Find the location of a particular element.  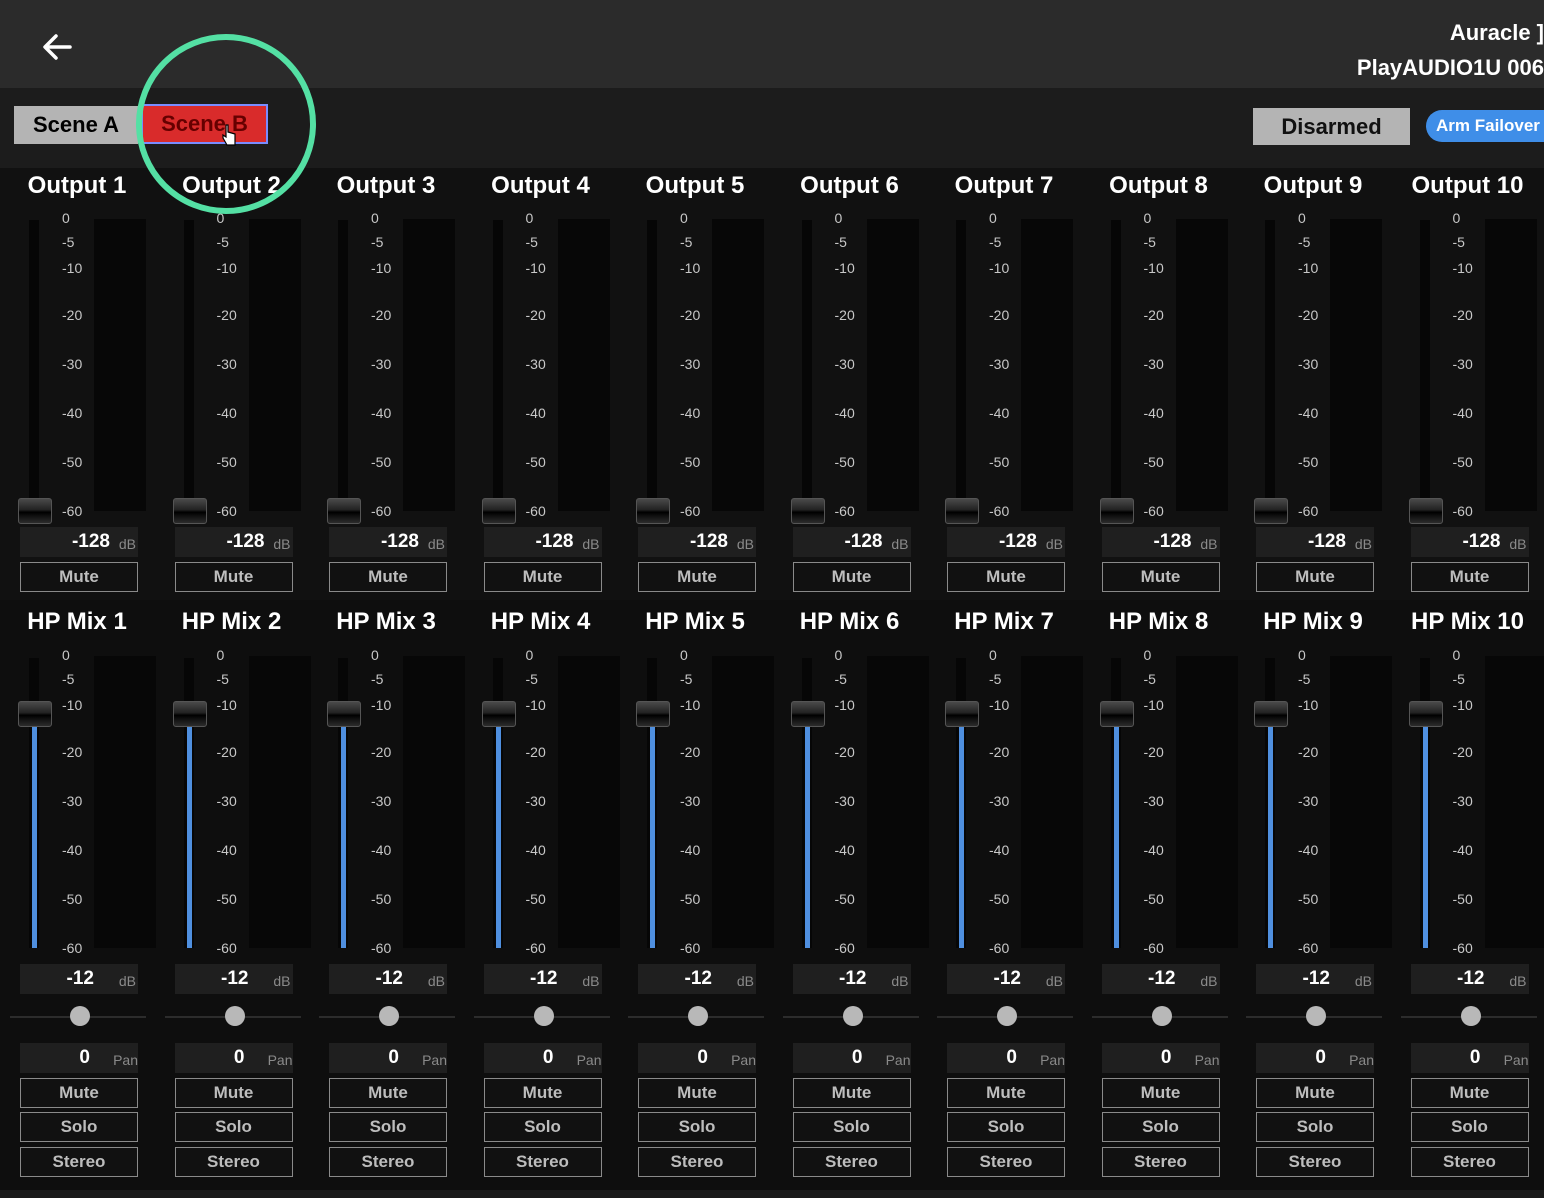

failover-status: Disarmed is located at coordinates (1331, 126).